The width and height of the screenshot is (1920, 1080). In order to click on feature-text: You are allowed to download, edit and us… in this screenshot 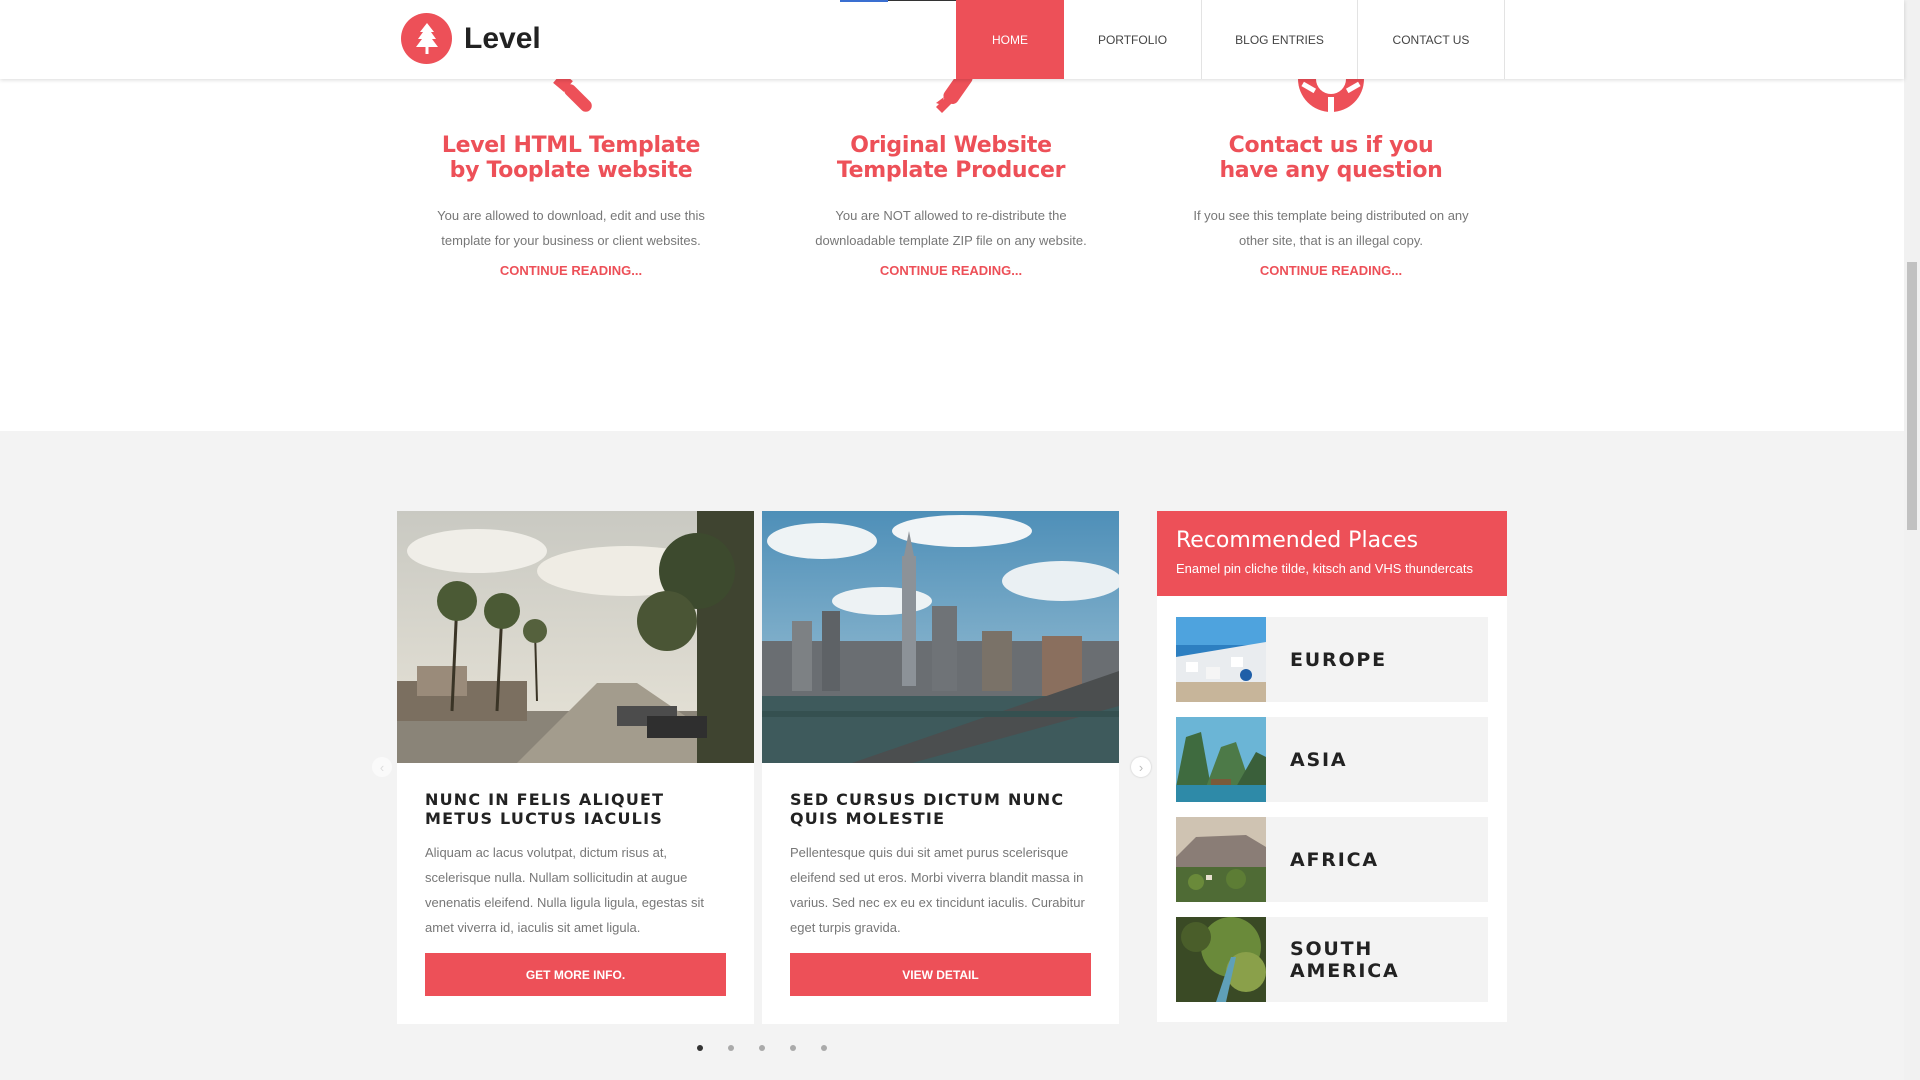, I will do `click(571, 228)`.